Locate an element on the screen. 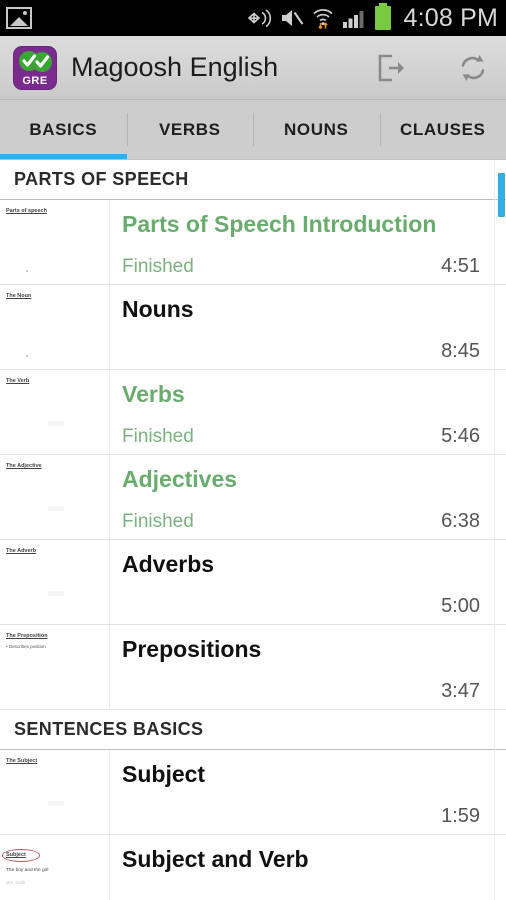 The height and width of the screenshot is (900, 506). volume-muted-icon is located at coordinates (293, 18).